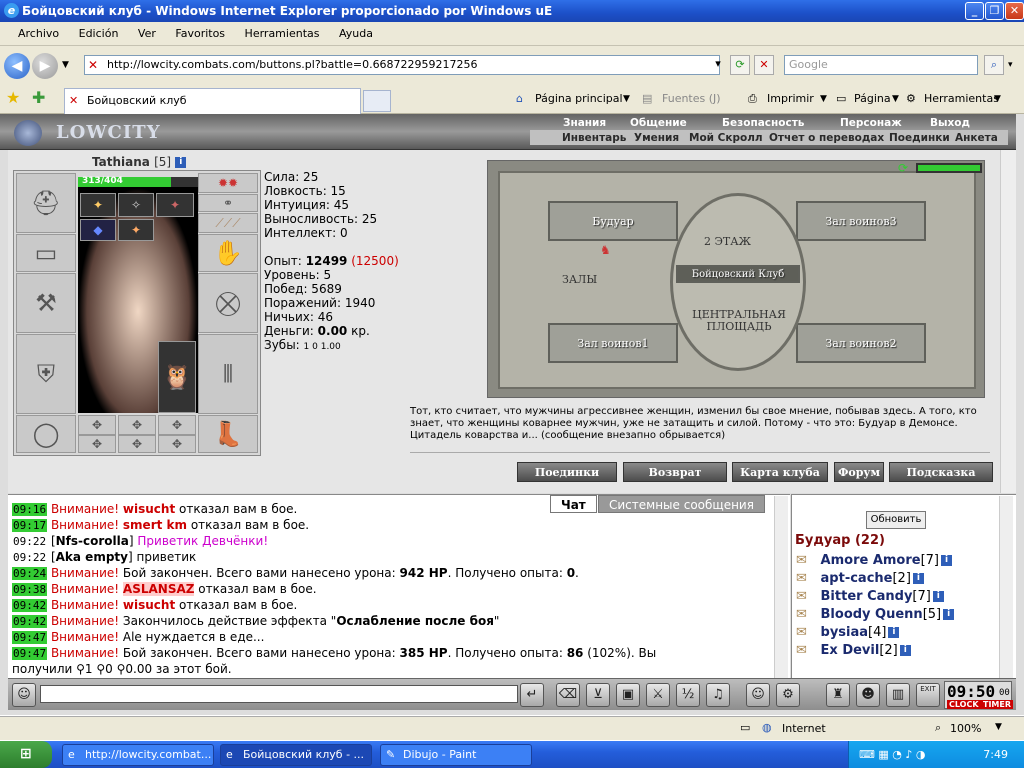 This screenshot has height=768, width=1024. Describe the element at coordinates (869, 614) in the screenshot. I see `user-name: Bloody Quenn` at that location.